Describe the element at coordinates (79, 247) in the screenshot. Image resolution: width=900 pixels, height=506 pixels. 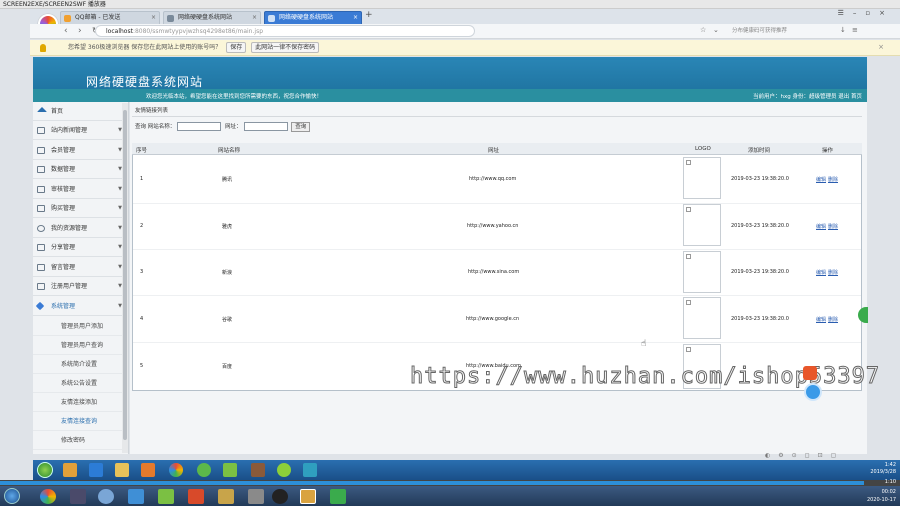
I see `sidebar-item-share: 分享管理 ▼` at that location.